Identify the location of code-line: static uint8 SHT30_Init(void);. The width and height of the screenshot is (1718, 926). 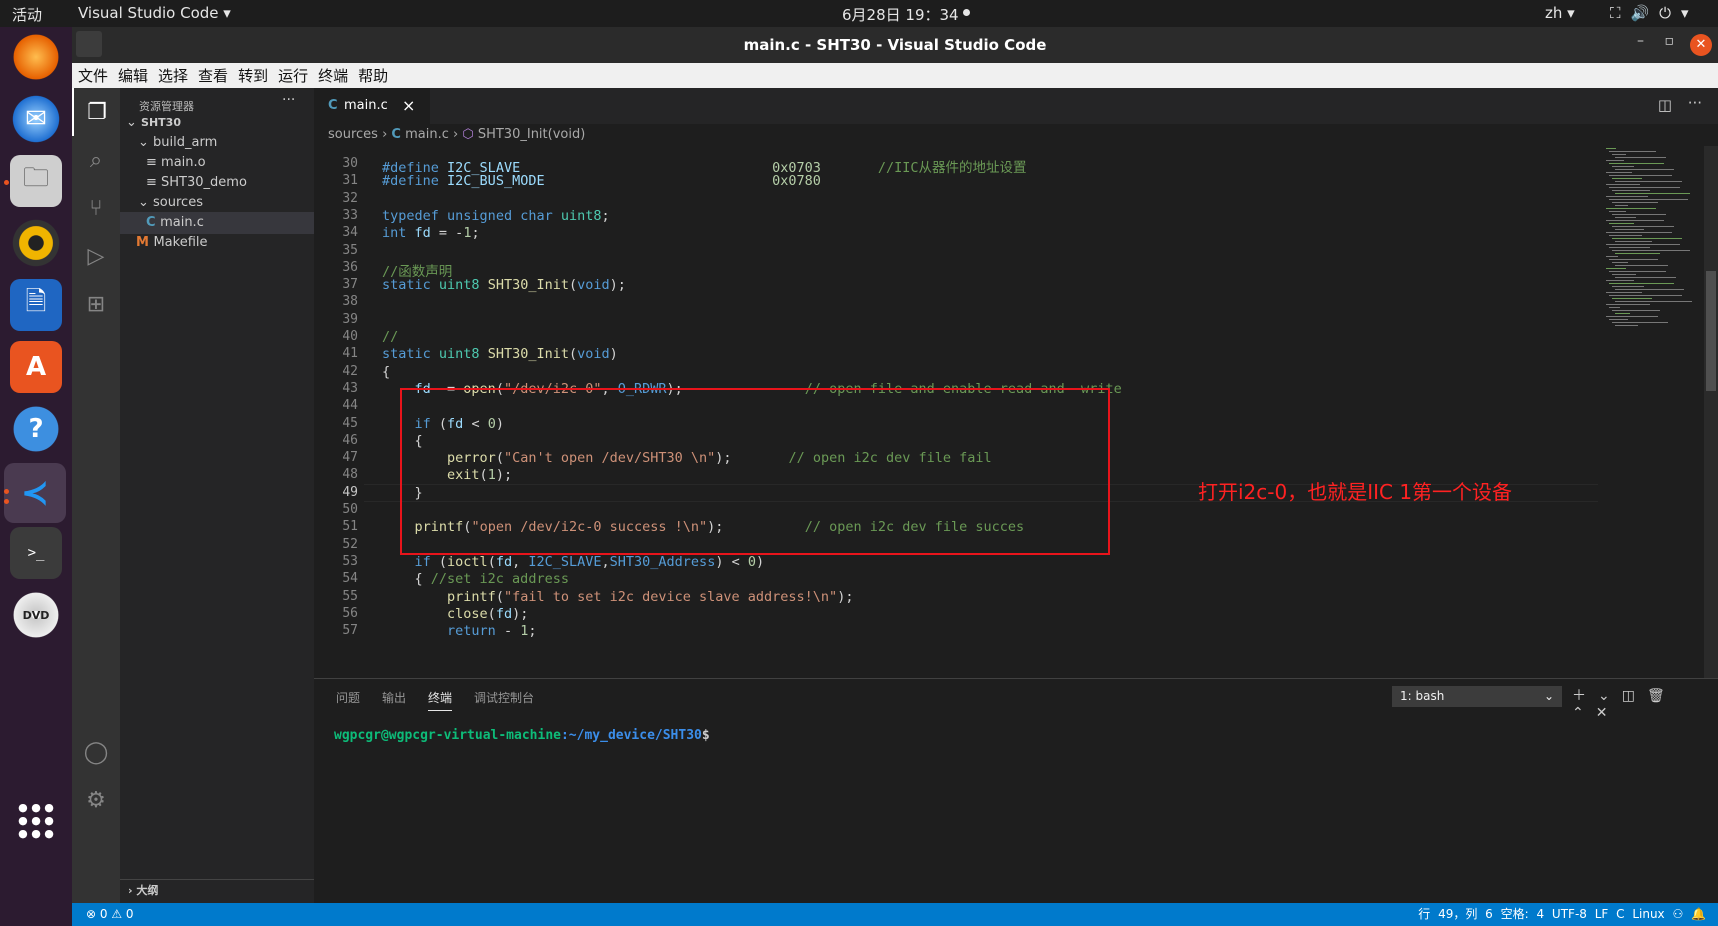
(504, 285).